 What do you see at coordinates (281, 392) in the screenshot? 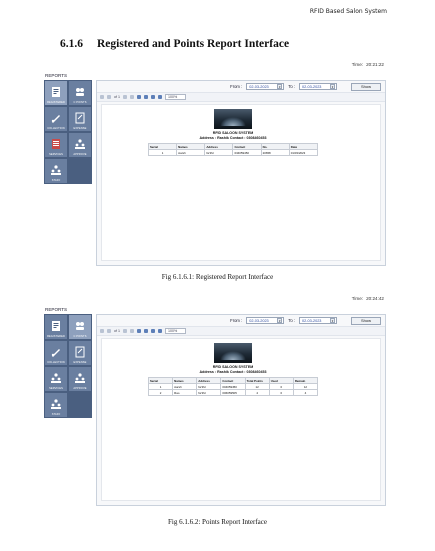
I see `table-cell: 0` at bounding box center [281, 392].